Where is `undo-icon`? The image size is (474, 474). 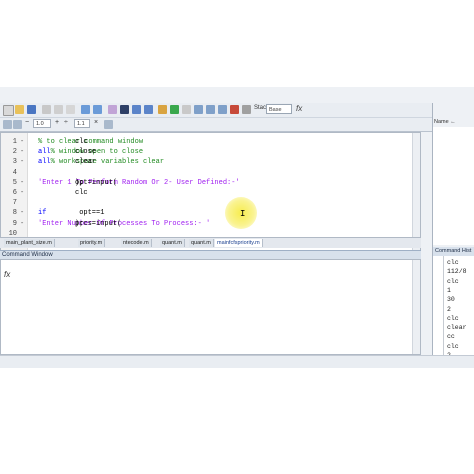
undo-icon is located at coordinates (85, 109).